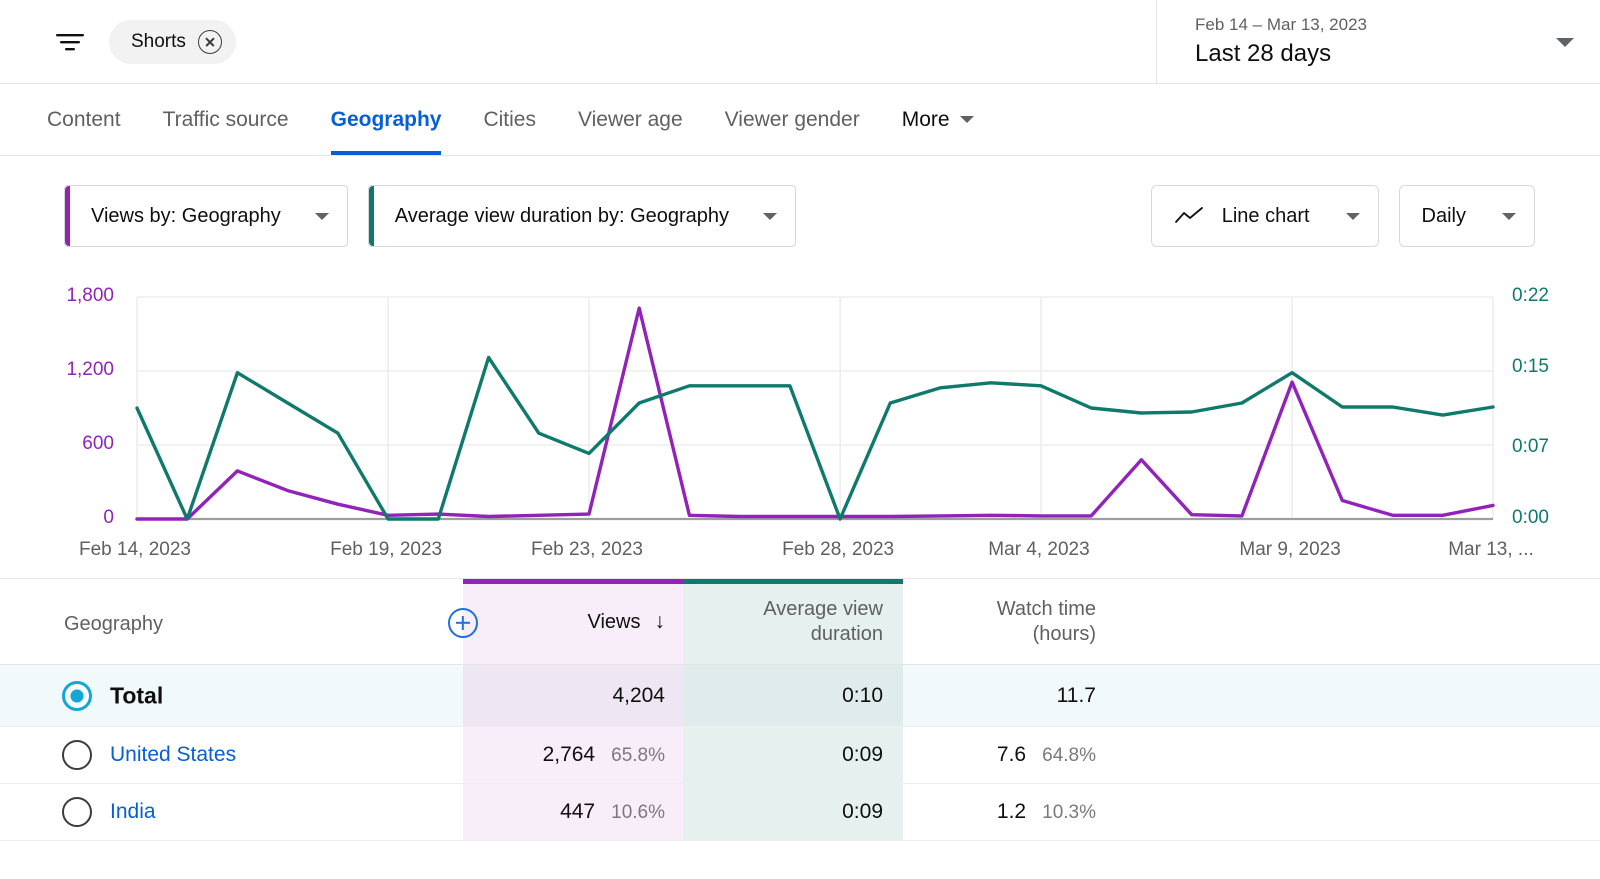 Image resolution: width=1600 pixels, height=879 pixels. Describe the element at coordinates (1290, 549) in the screenshot. I see `x-axis-tick-label: Mar 9, 2023` at that location.